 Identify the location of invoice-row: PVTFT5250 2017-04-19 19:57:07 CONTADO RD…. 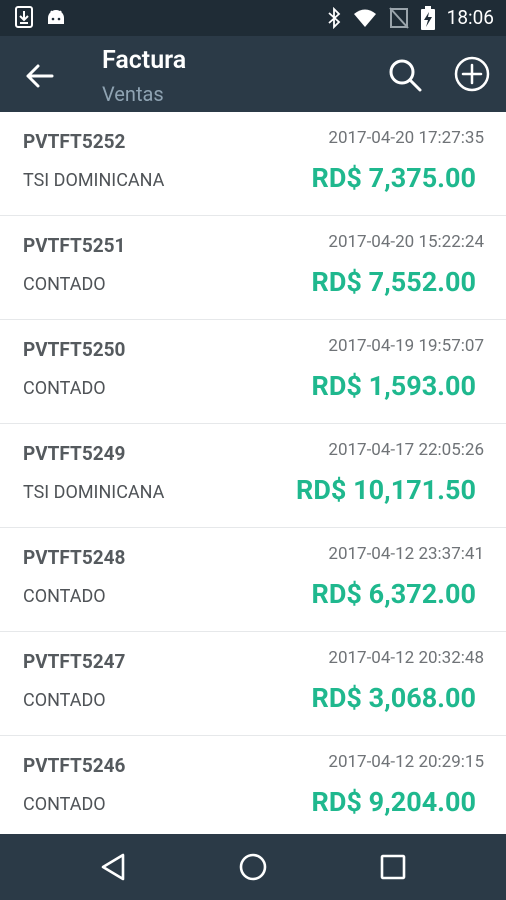
(253, 372).